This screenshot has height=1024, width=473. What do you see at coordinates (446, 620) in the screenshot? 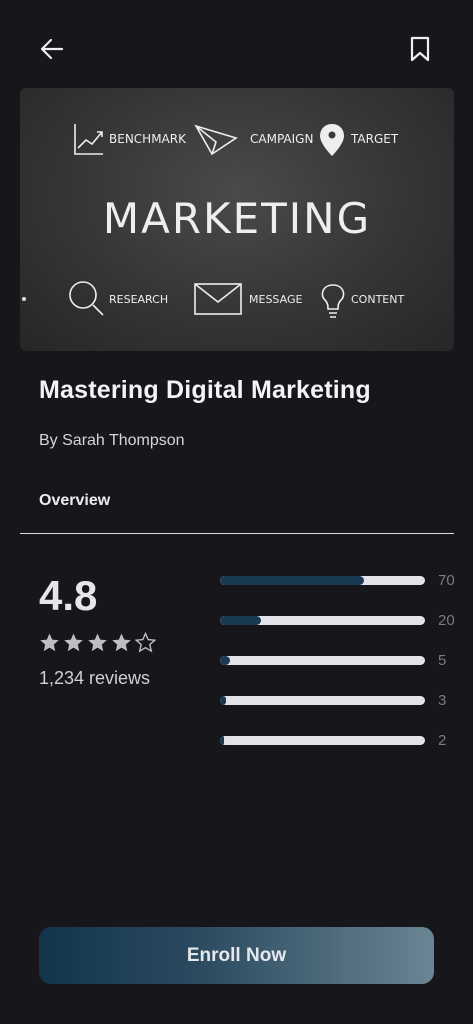
I see `rating-bar-label: 20` at bounding box center [446, 620].